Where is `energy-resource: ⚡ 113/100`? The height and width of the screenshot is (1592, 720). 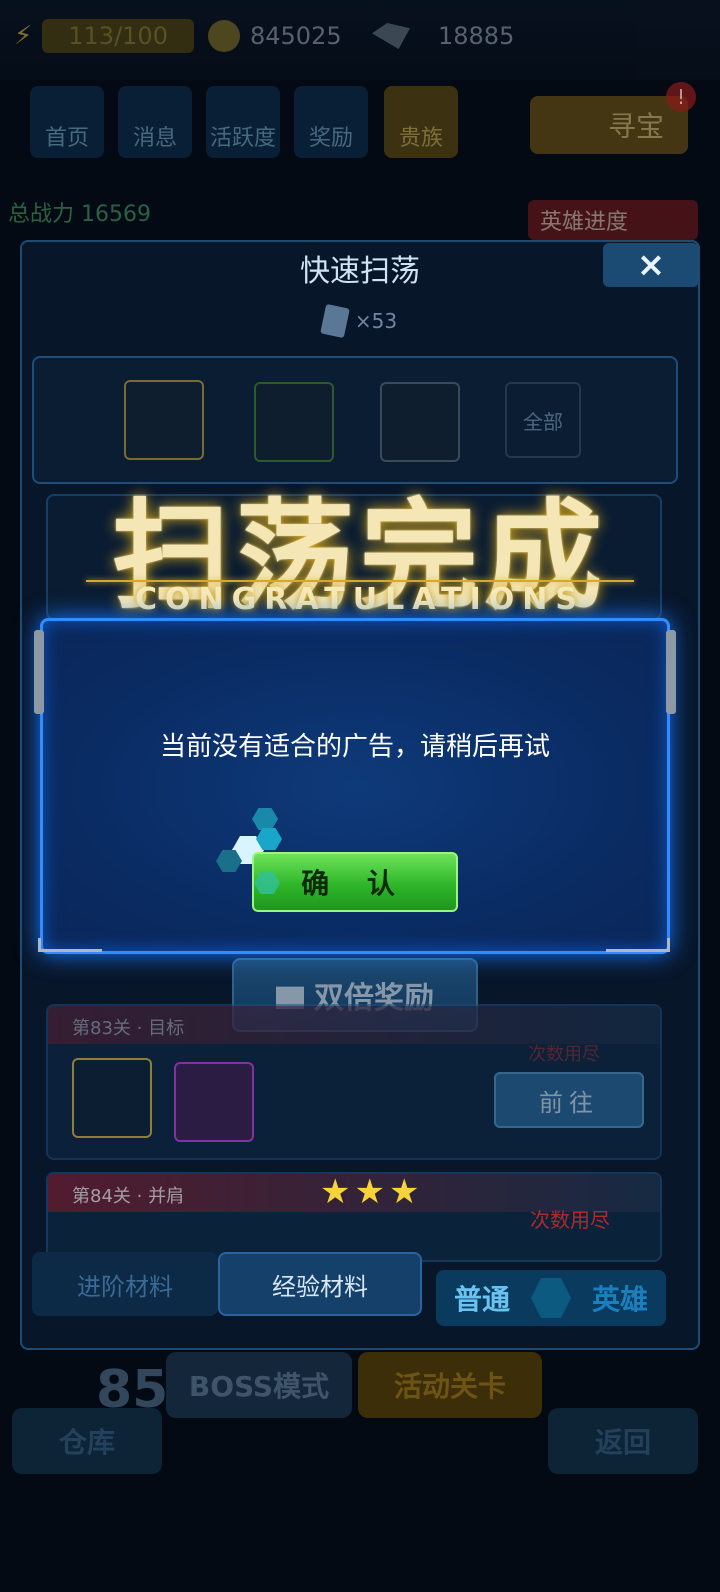
energy-resource: ⚡ 113/100 is located at coordinates (104, 36).